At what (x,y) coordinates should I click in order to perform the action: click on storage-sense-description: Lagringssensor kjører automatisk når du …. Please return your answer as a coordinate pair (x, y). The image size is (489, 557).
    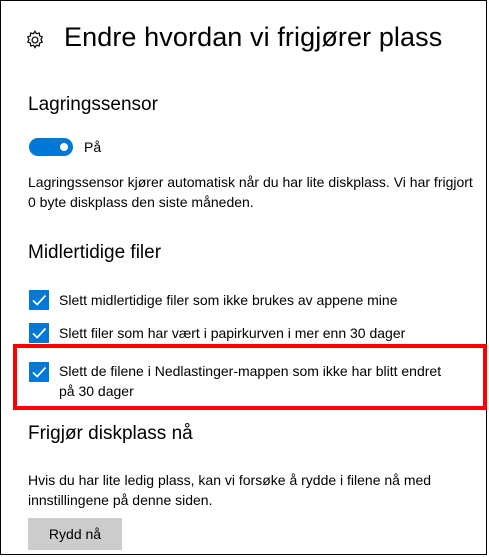
    Looking at the image, I should click on (250, 192).